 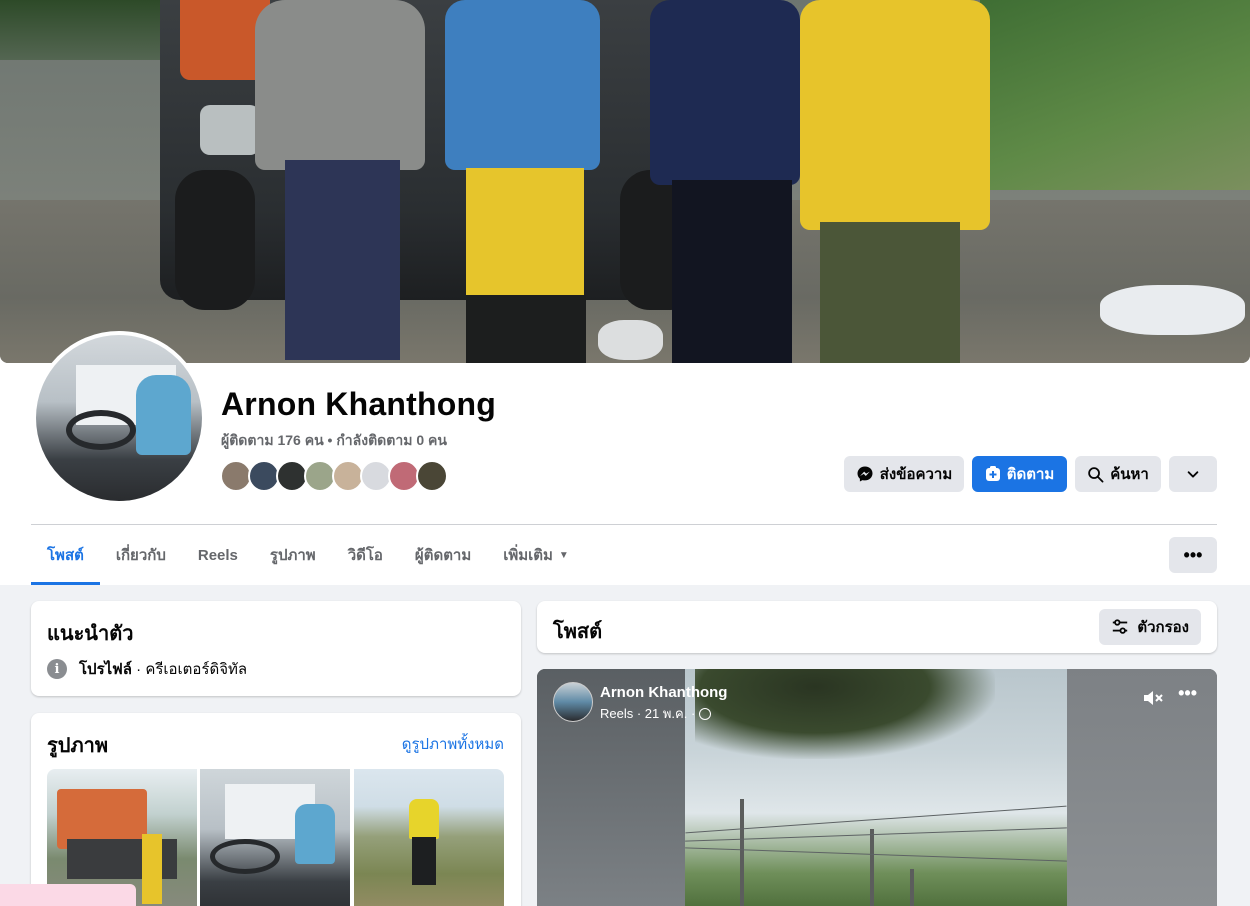 I want to click on search-button: ค้นหา, so click(x=1118, y=474).